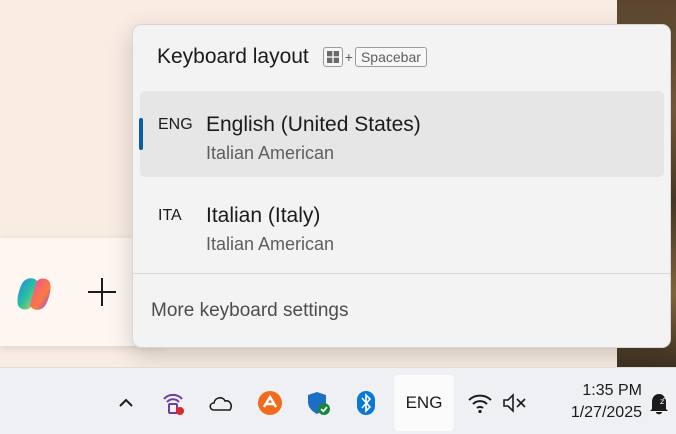 This screenshot has width=676, height=434. Describe the element at coordinates (221, 403) in the screenshot. I see `onedrive-icon` at that location.